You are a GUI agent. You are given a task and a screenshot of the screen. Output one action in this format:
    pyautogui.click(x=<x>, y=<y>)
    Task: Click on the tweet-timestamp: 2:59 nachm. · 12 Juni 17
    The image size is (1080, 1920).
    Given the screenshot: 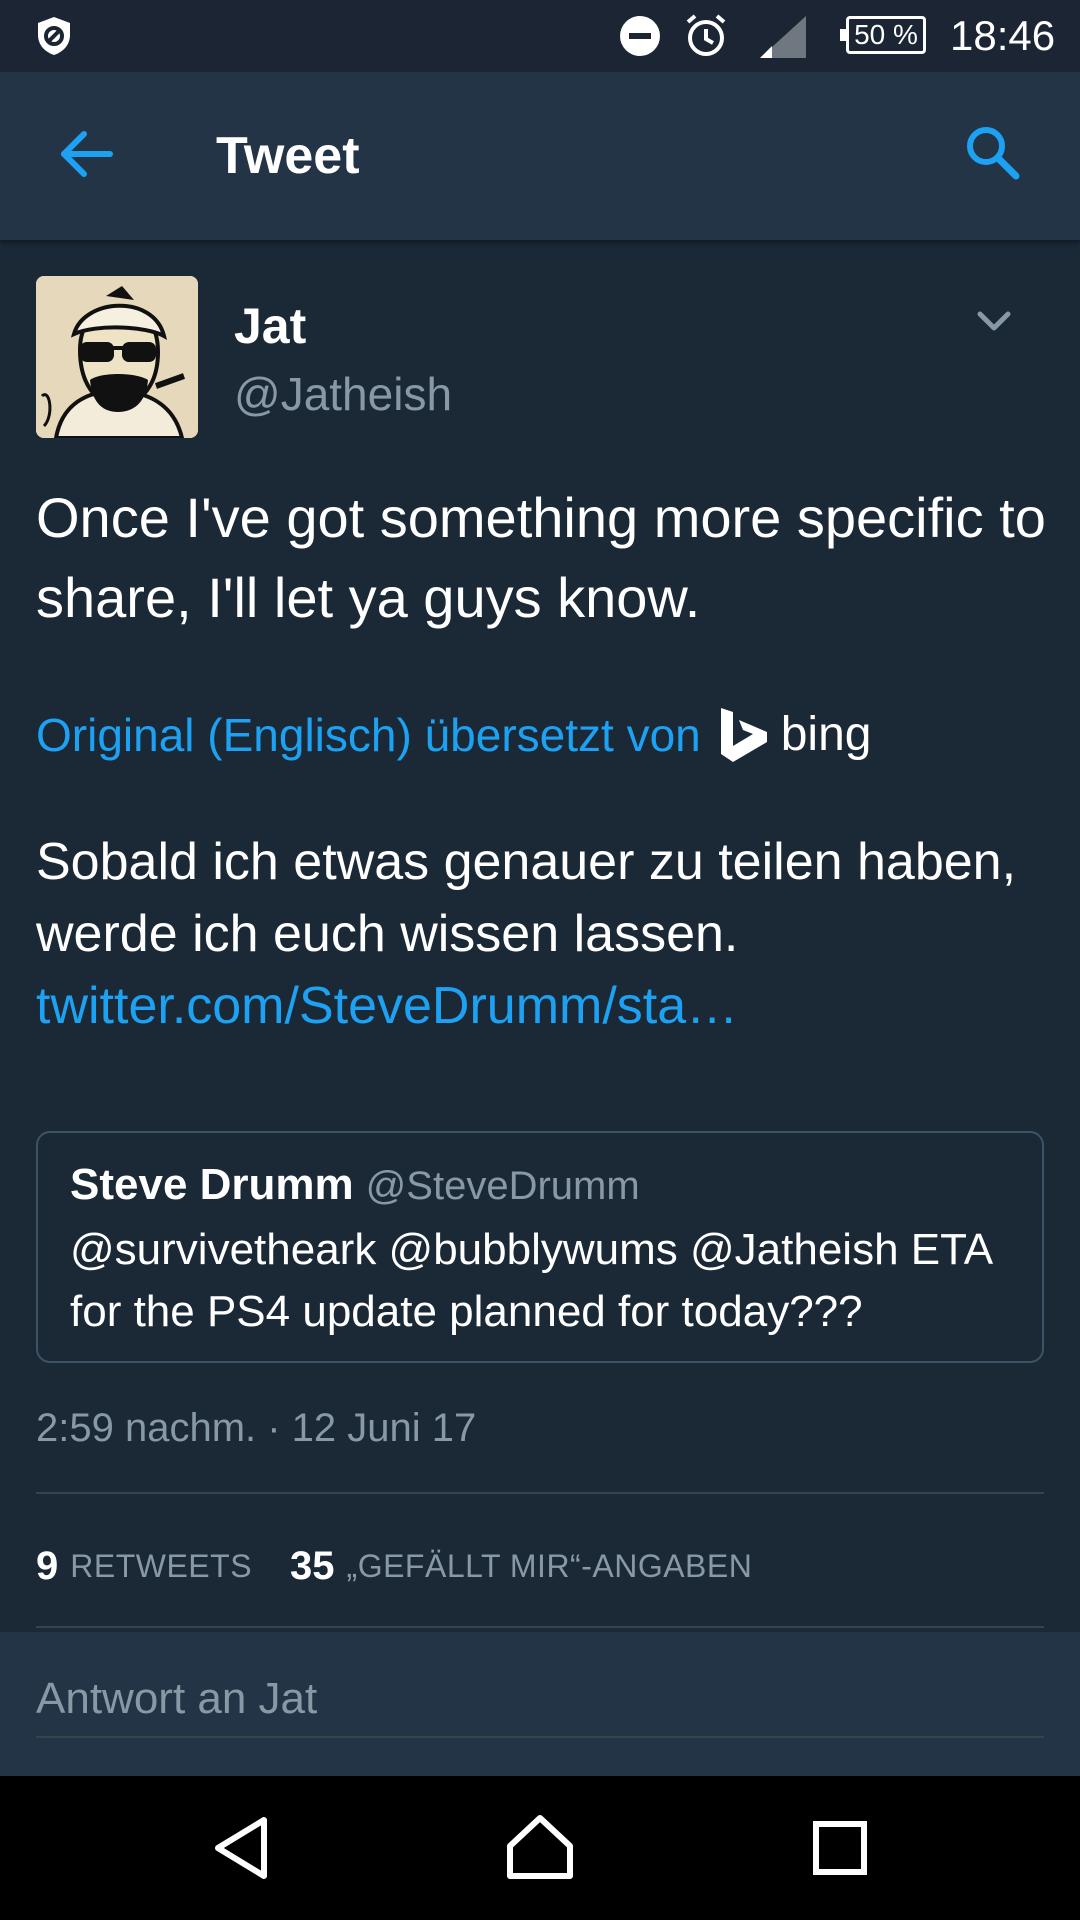 What is the action you would take?
    pyautogui.click(x=256, y=1428)
    